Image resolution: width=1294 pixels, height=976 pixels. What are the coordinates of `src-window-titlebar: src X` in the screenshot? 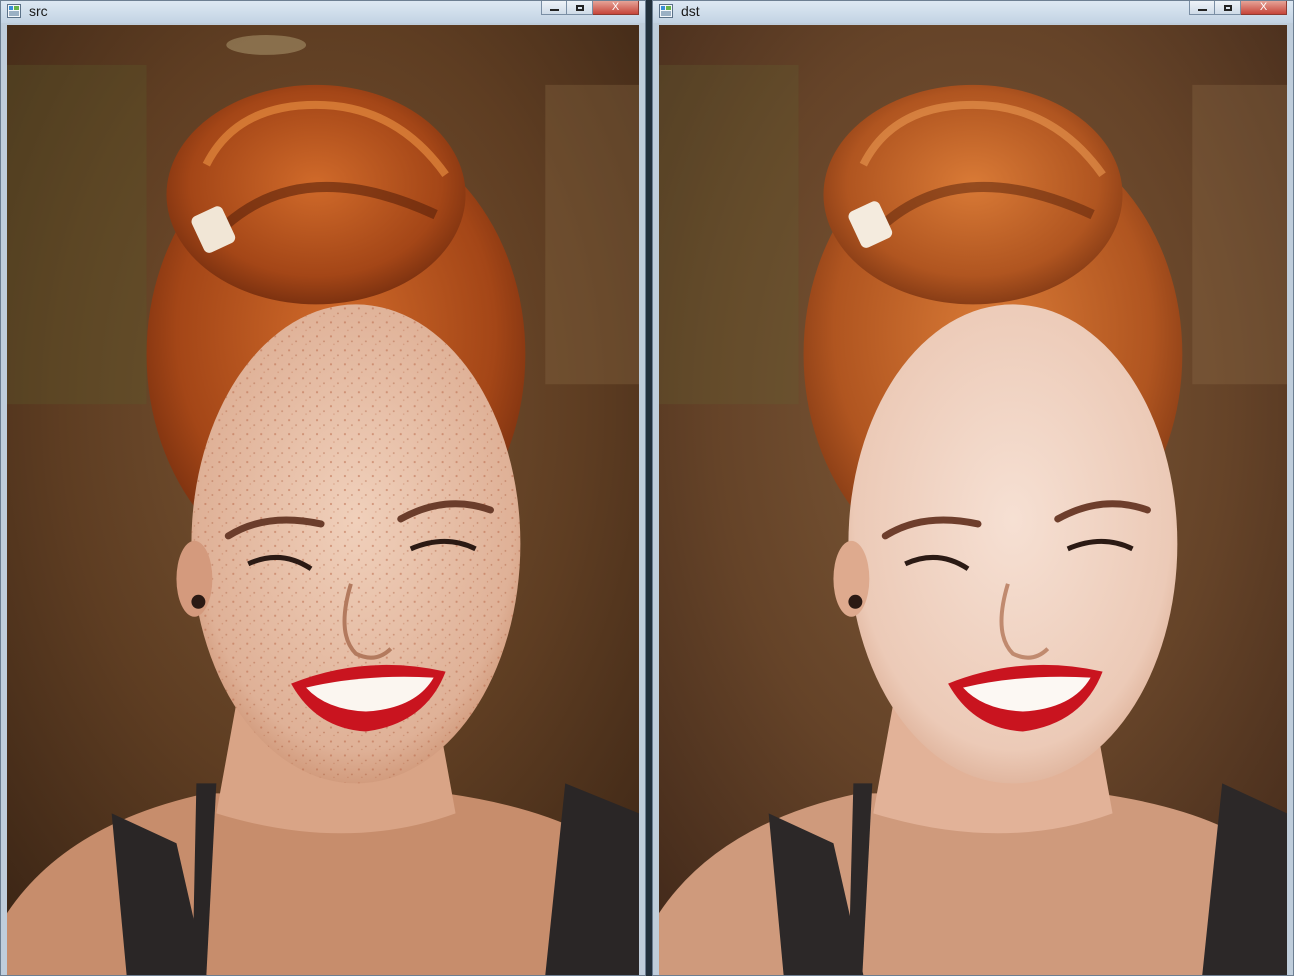 It's located at (323, 12).